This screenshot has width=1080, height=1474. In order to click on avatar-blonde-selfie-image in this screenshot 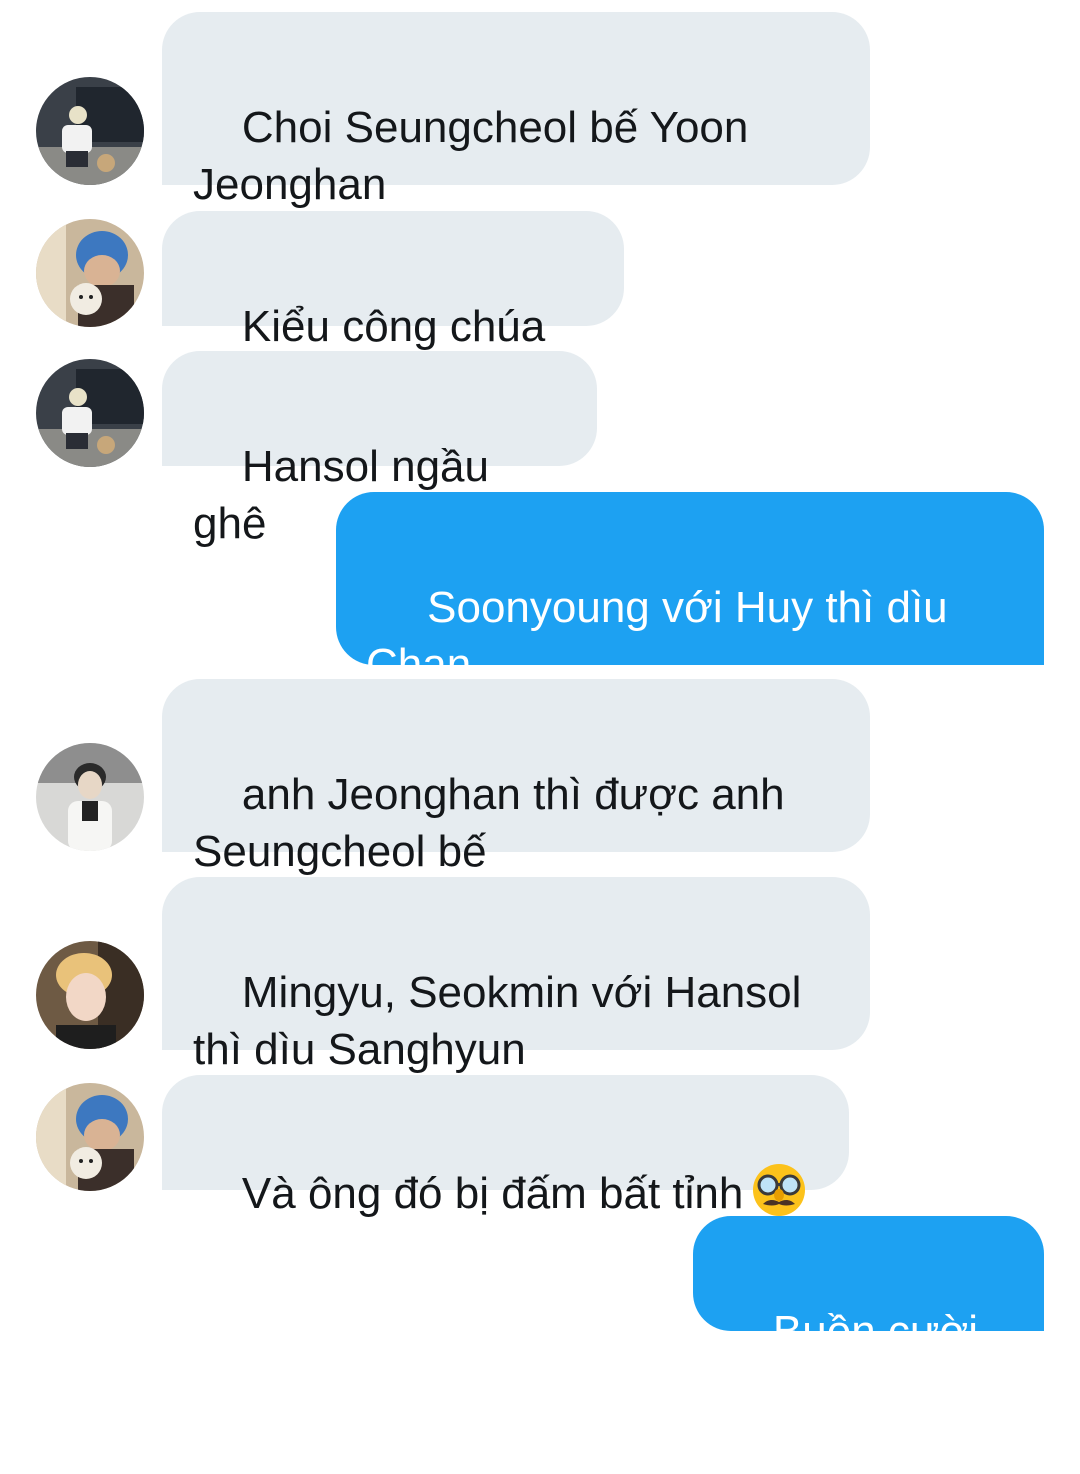, I will do `click(90, 995)`.